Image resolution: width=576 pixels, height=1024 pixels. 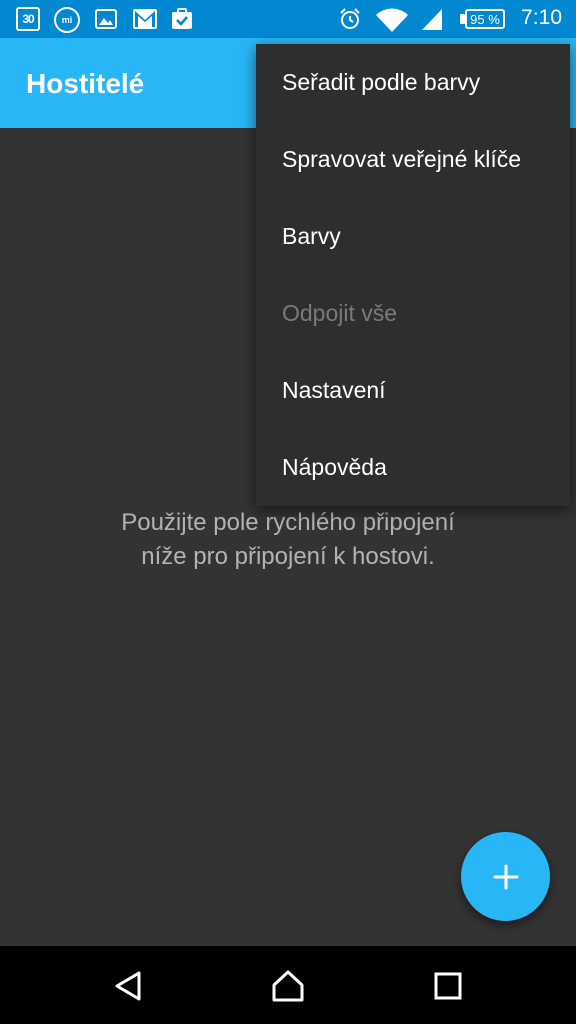 What do you see at coordinates (413, 82) in the screenshot?
I see `menu-item-sort-by-color: Seřadit podle barvy` at bounding box center [413, 82].